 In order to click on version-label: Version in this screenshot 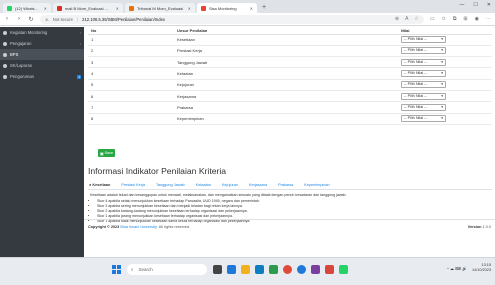, I will do `click(474, 226)`.